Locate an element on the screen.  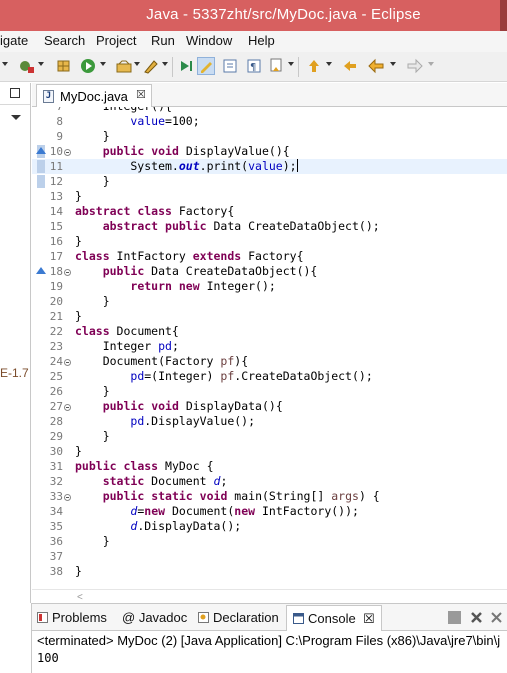
title-bar: Java - 5337zht/src/MyDoc.java - Eclipse is located at coordinates (253, 15).